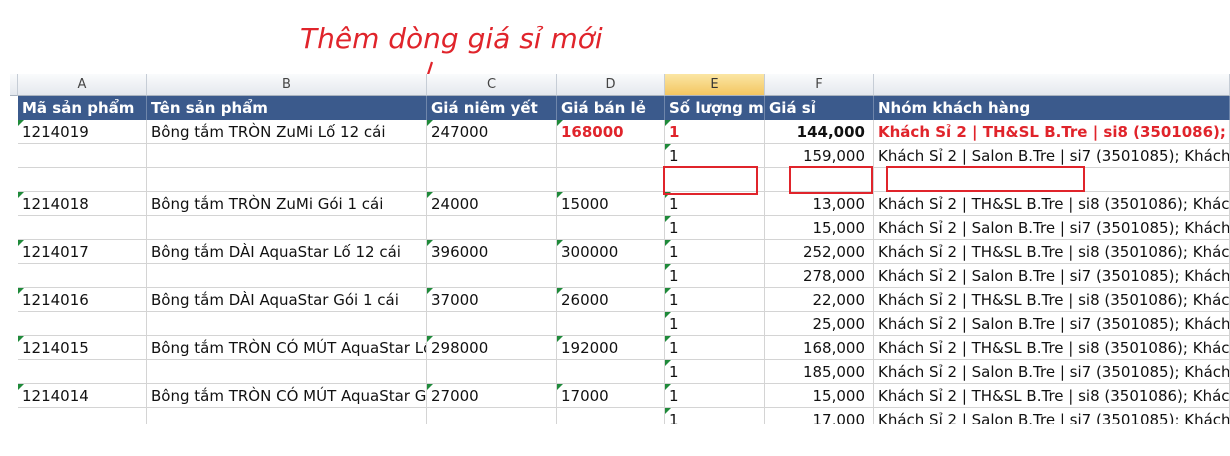 This screenshot has height=456, width=1230. Describe the element at coordinates (611, 204) in the screenshot. I see `cell-col-d: 15000` at that location.